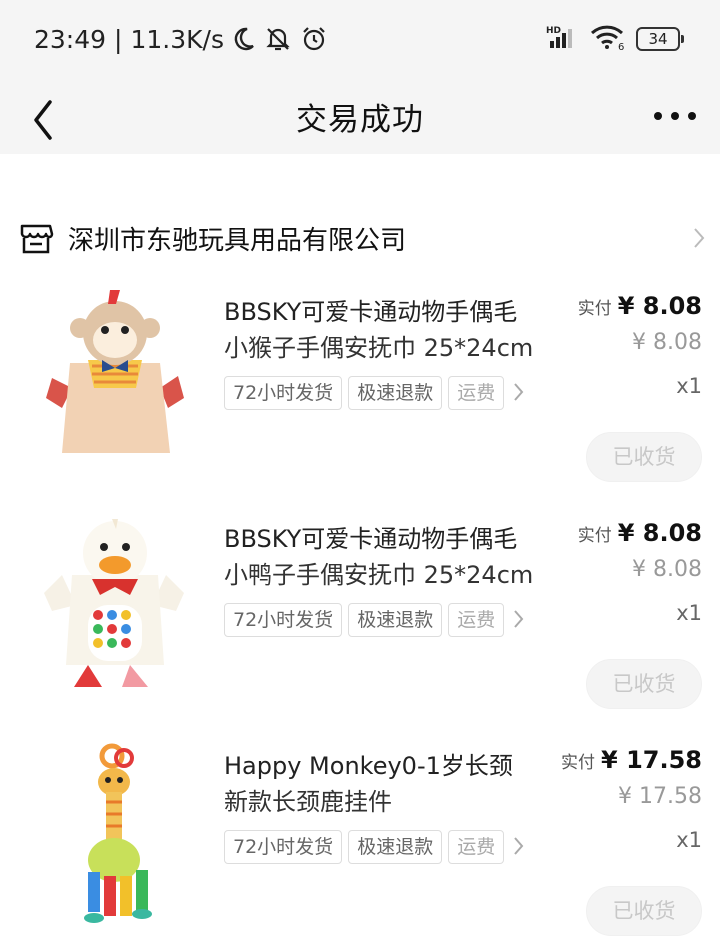 The width and height of the screenshot is (720, 952). Describe the element at coordinates (70, 39) in the screenshot. I see `status-time: 23:49` at that location.